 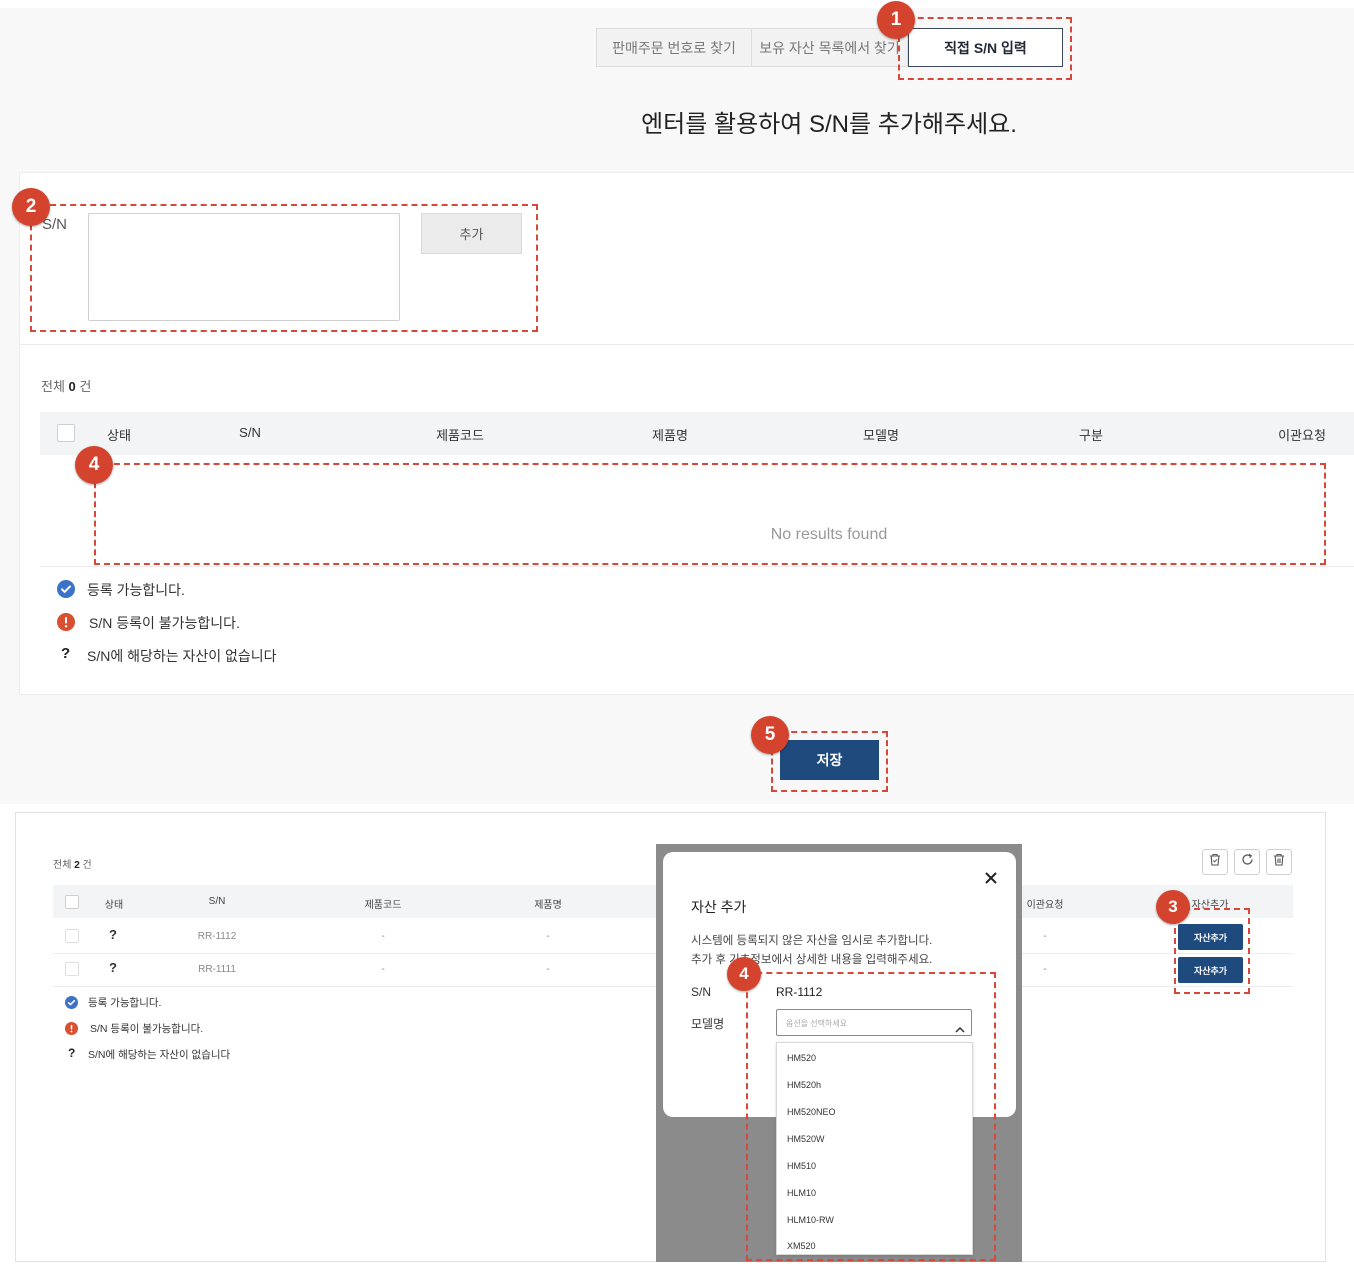 What do you see at coordinates (991, 878) in the screenshot?
I see `close-icon` at bounding box center [991, 878].